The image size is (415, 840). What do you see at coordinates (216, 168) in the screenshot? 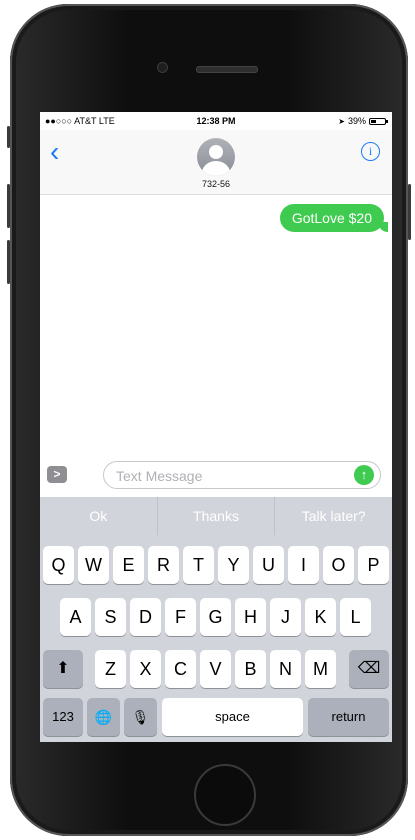
I see `avatar-body-shape` at bounding box center [216, 168].